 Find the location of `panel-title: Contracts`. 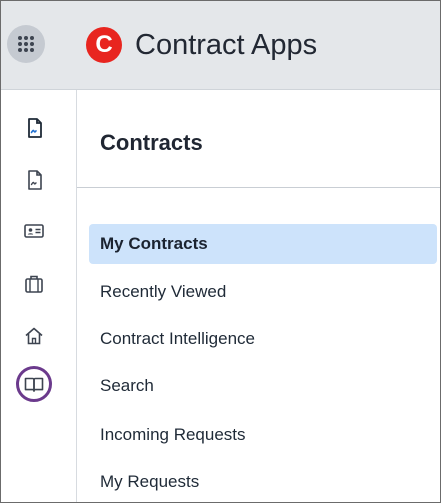

panel-title: Contracts is located at coordinates (151, 142).